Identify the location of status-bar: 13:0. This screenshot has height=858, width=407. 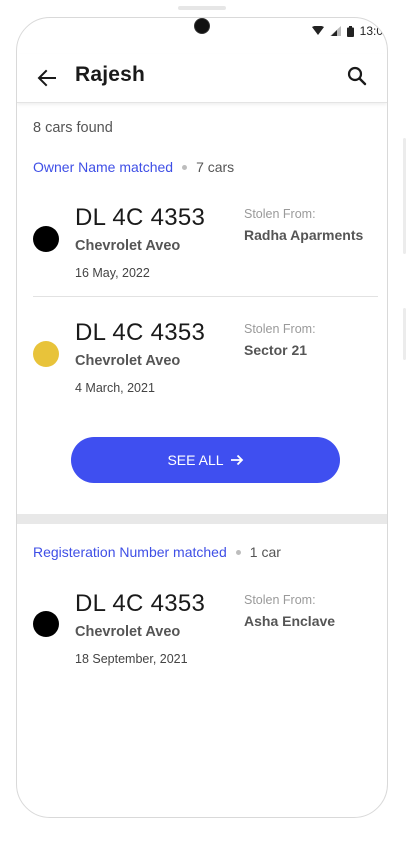
(347, 31).